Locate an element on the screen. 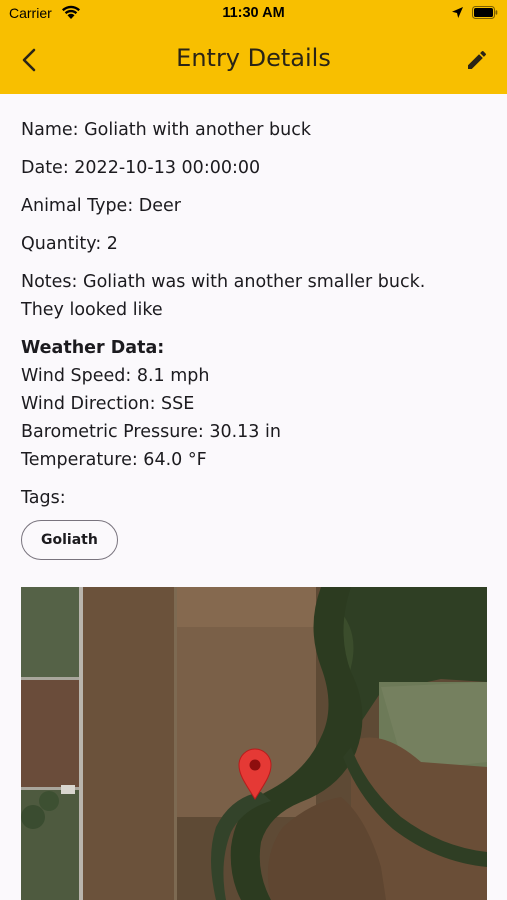 The width and height of the screenshot is (507, 900). weather-wind-direction: Wind Direction: SSE is located at coordinates (108, 404).